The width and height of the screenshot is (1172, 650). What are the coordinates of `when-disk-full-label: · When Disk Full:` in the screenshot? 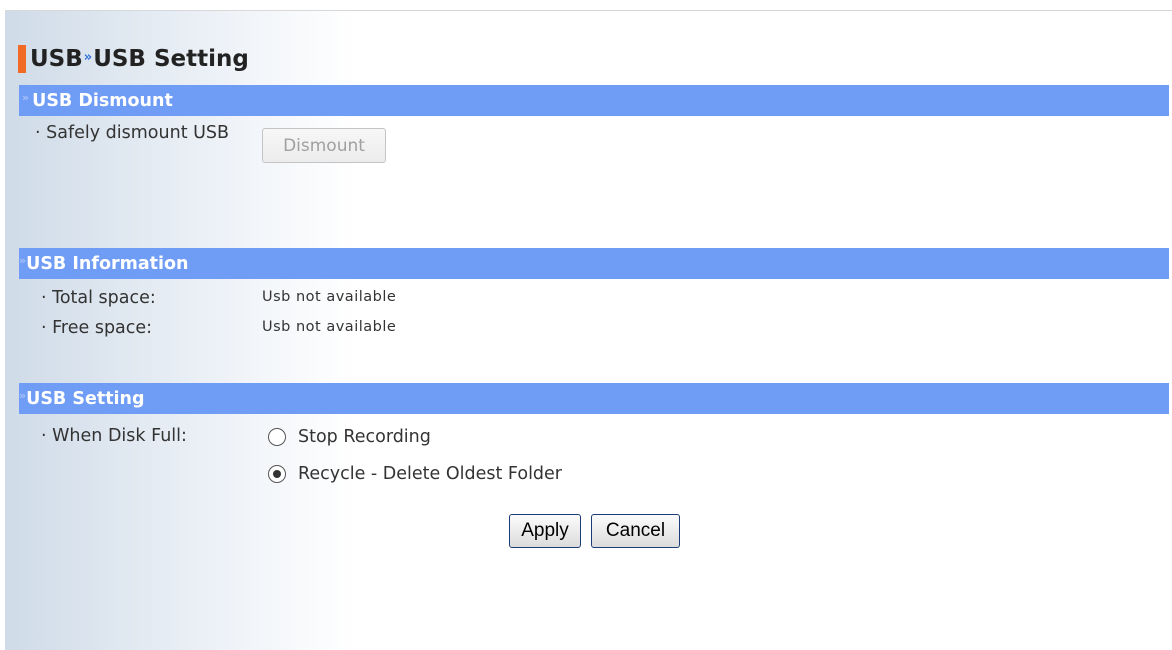 It's located at (114, 436).